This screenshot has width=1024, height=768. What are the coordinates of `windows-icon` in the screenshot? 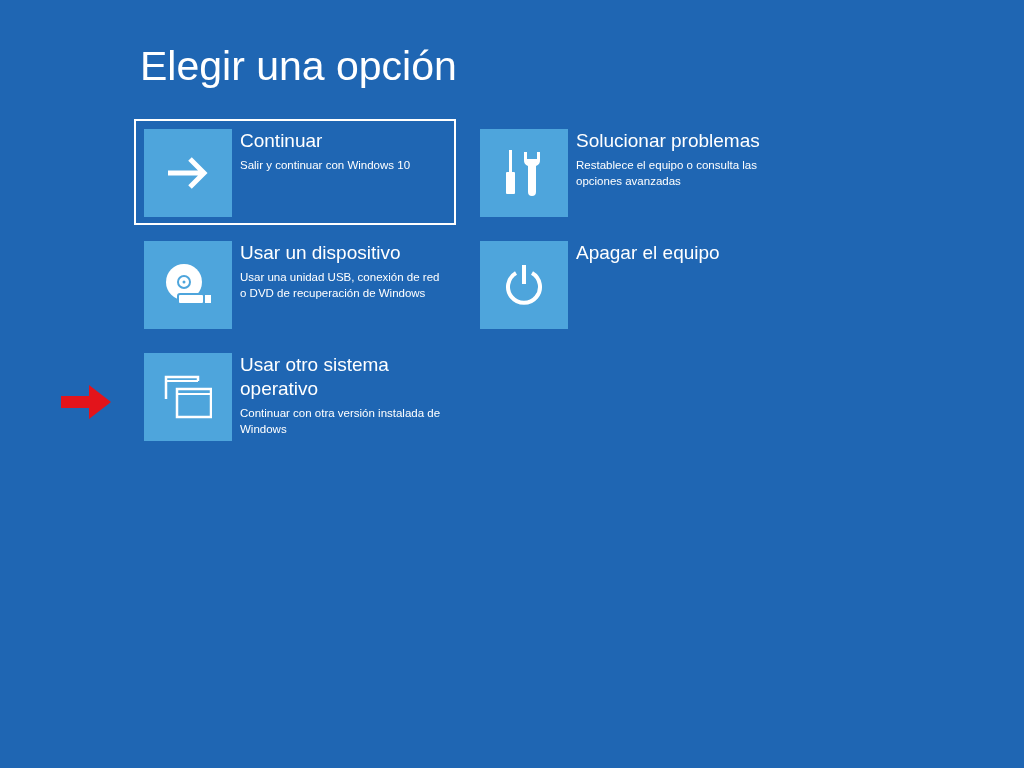 It's located at (188, 397).